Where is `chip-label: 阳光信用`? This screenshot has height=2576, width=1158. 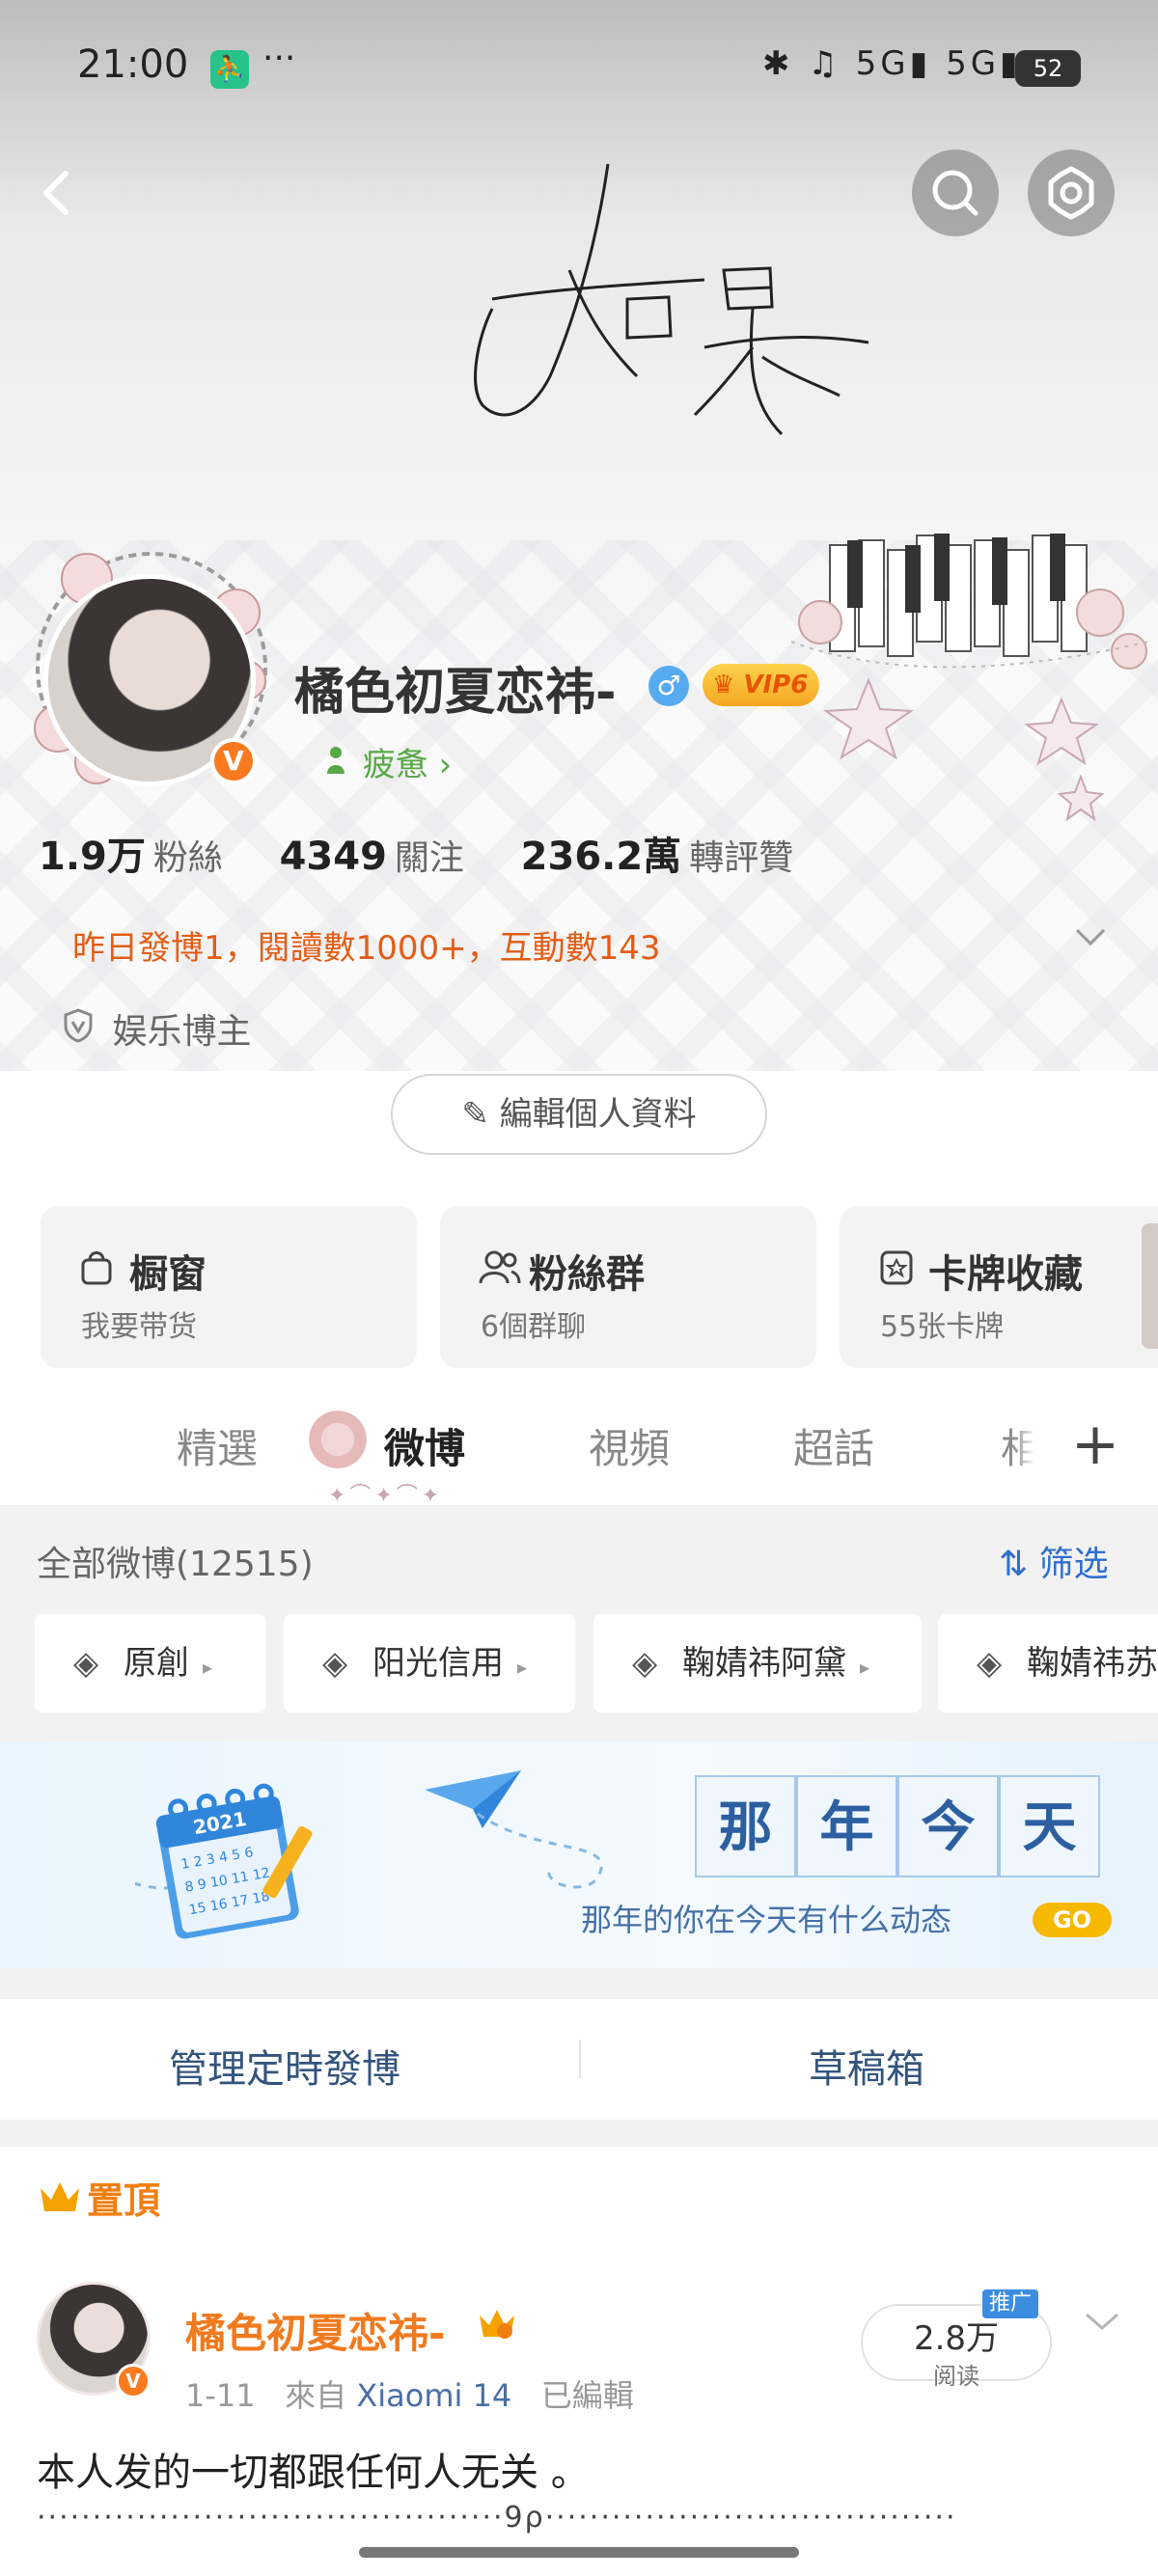
chip-label: 阳光信用 is located at coordinates (438, 1663).